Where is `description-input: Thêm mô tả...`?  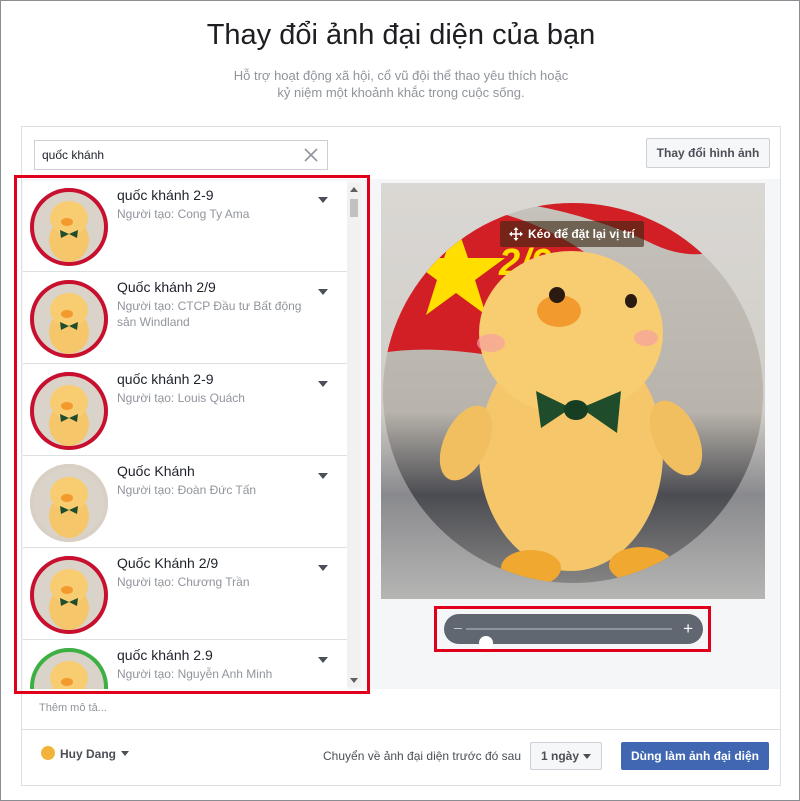 description-input: Thêm mô tả... is located at coordinates (73, 708).